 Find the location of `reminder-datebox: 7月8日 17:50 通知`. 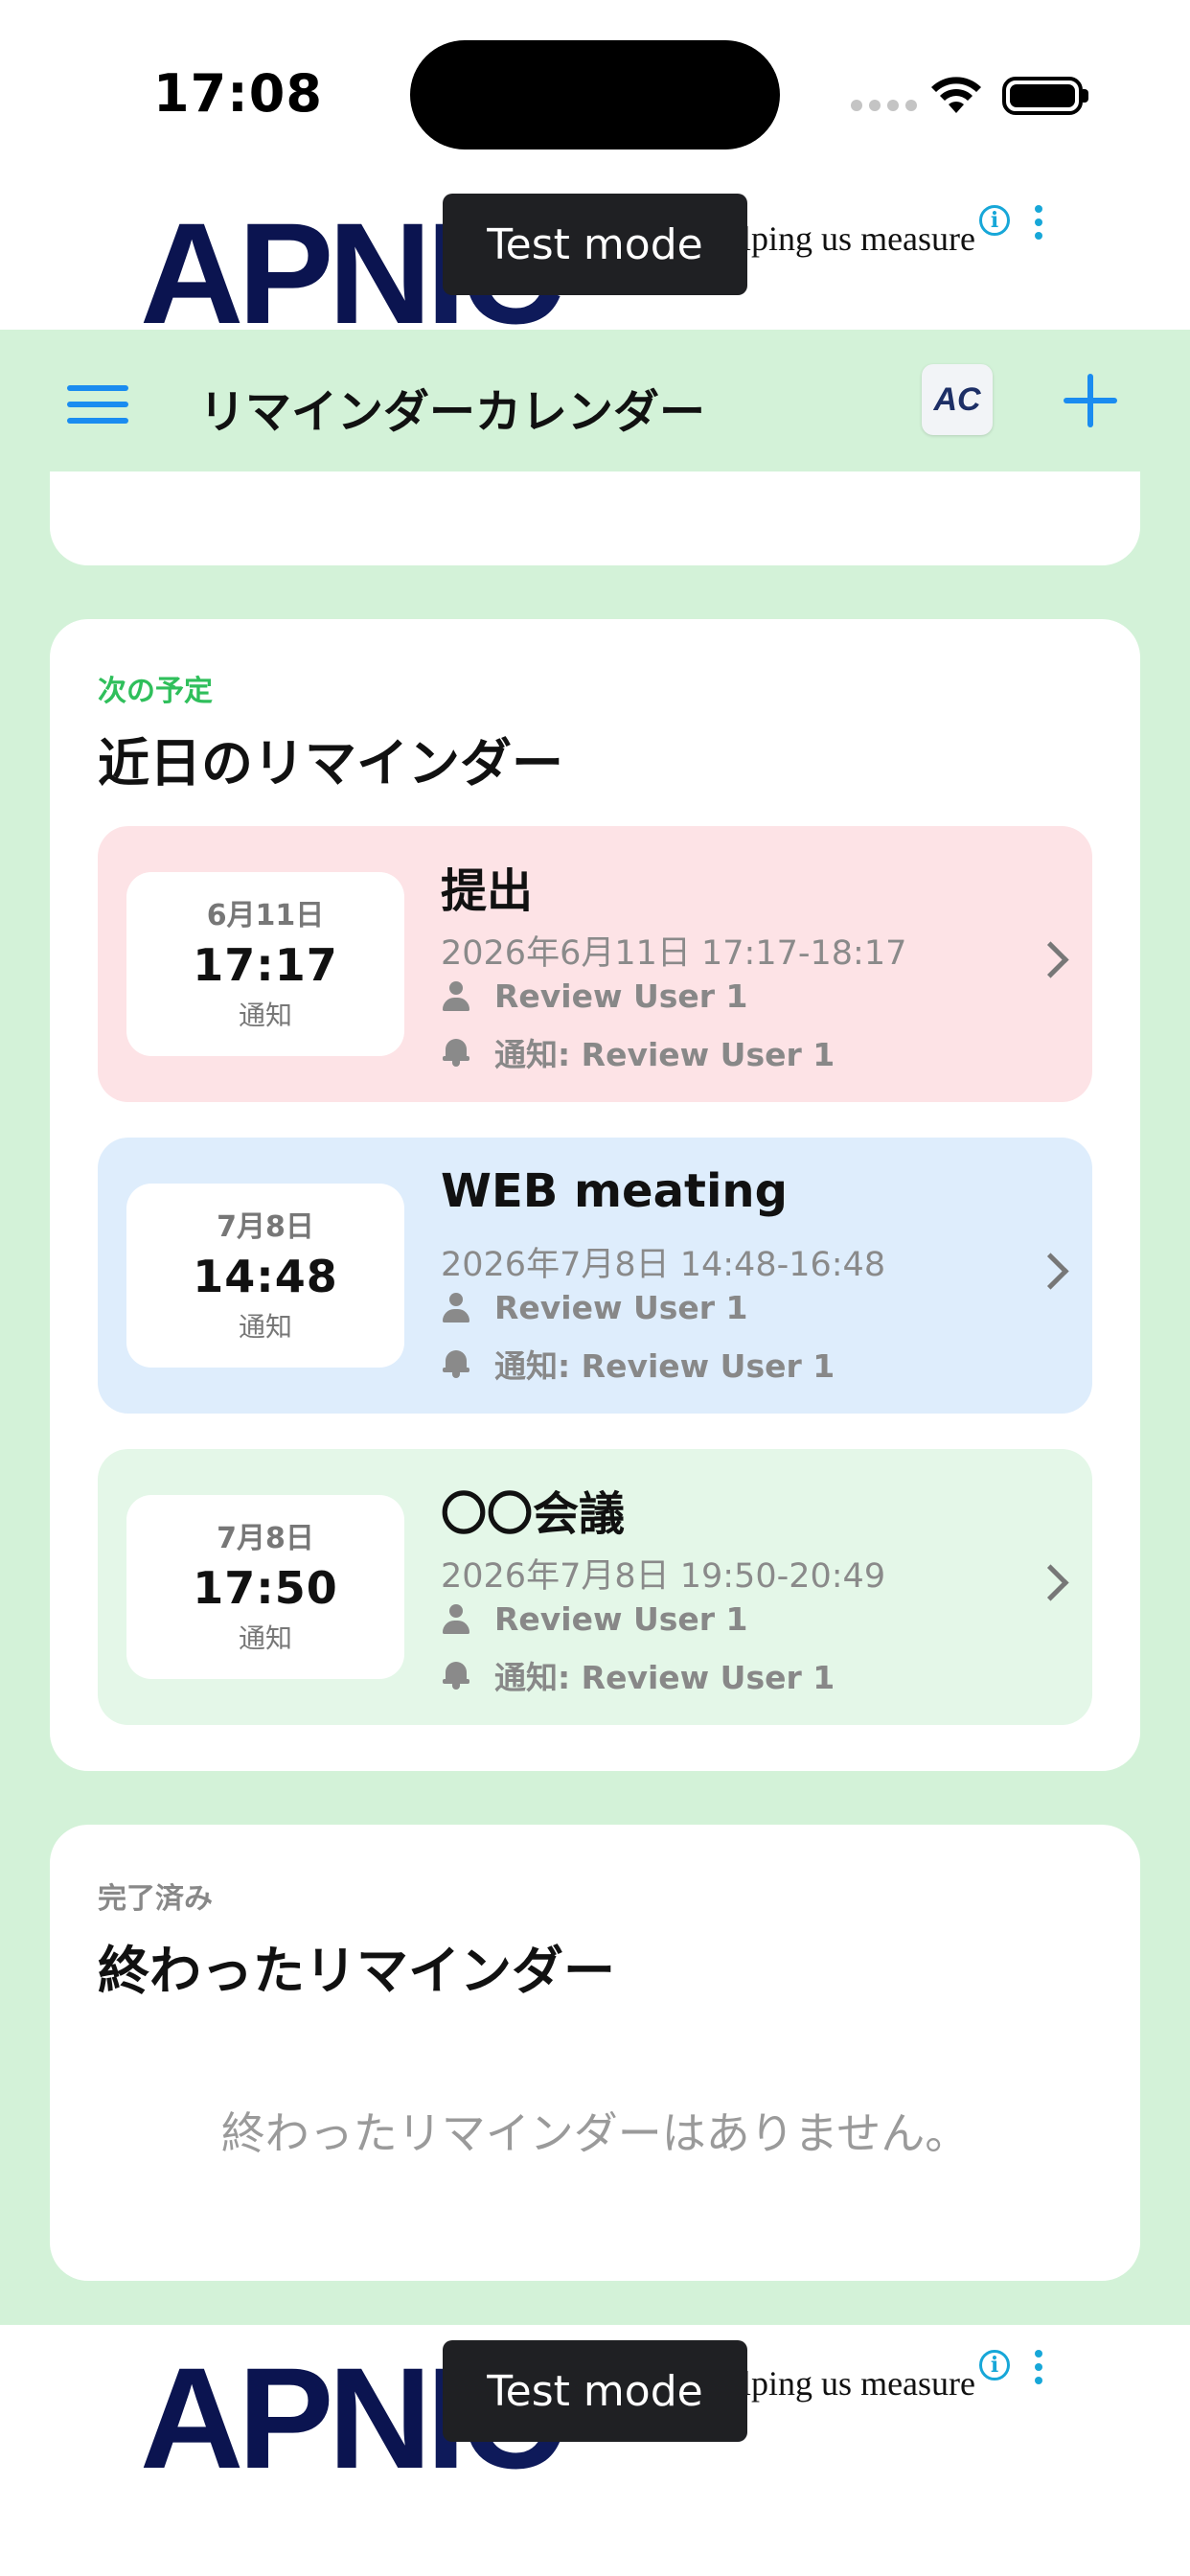

reminder-datebox: 7月8日 17:50 通知 is located at coordinates (265, 1587).